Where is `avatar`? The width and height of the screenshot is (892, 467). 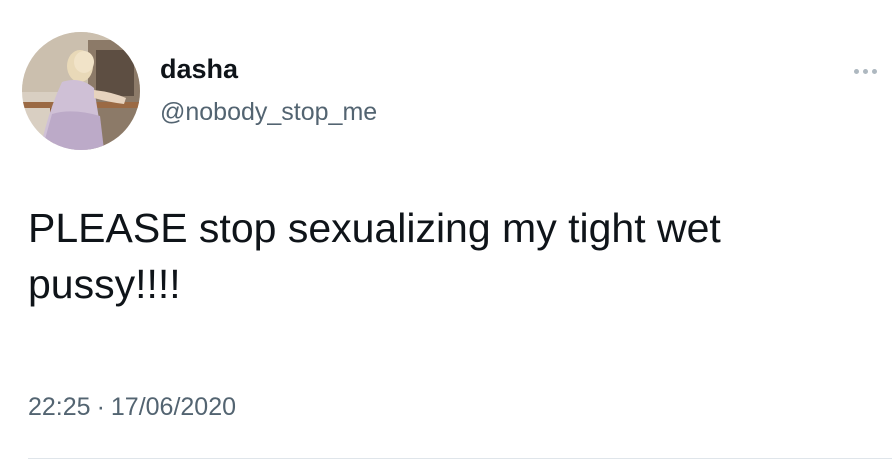 avatar is located at coordinates (81, 91).